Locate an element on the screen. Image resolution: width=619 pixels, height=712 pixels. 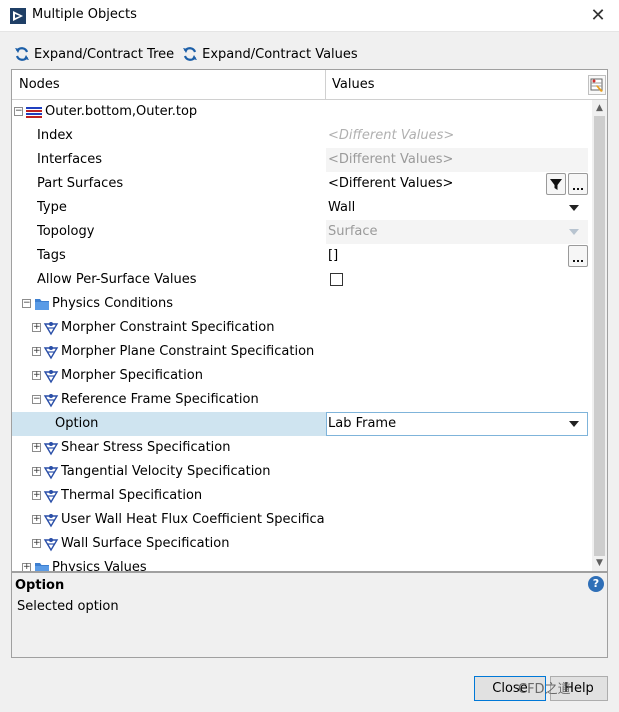
description-text: Selected option is located at coordinates (68, 606).